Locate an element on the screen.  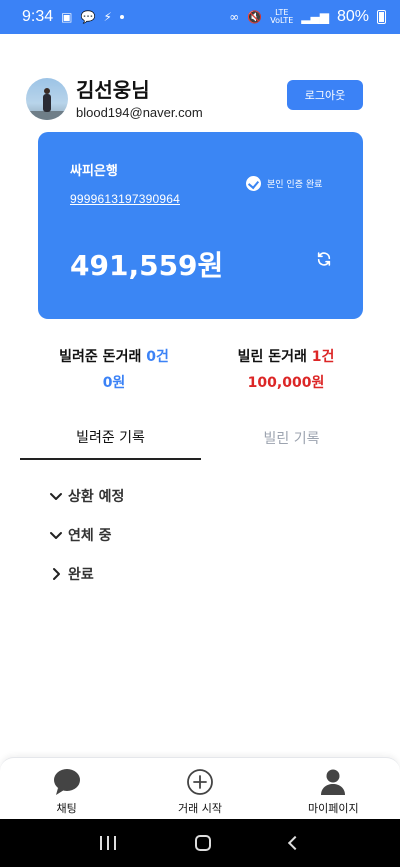
section-label: 상환 예정 is located at coordinates (96, 497).